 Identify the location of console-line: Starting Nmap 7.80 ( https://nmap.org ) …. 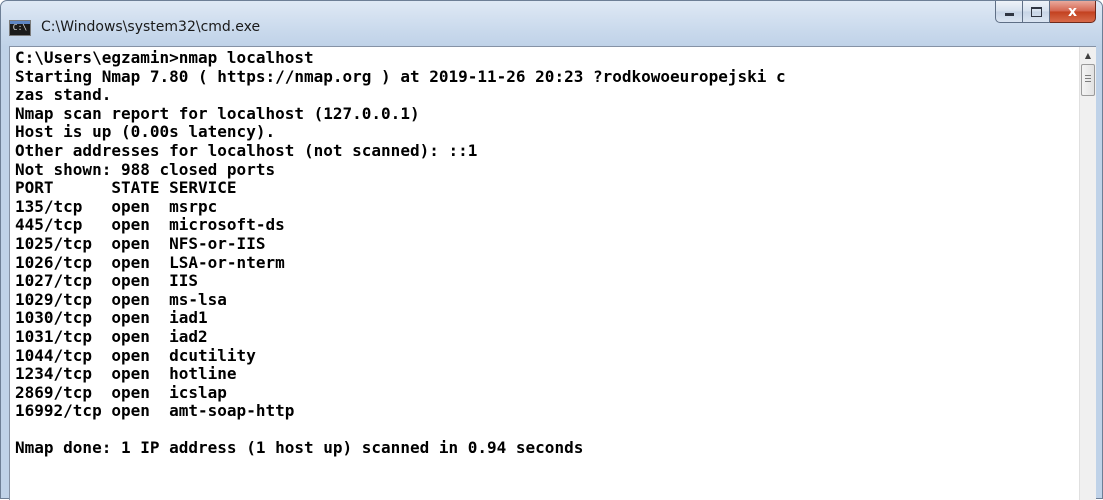
(400, 76).